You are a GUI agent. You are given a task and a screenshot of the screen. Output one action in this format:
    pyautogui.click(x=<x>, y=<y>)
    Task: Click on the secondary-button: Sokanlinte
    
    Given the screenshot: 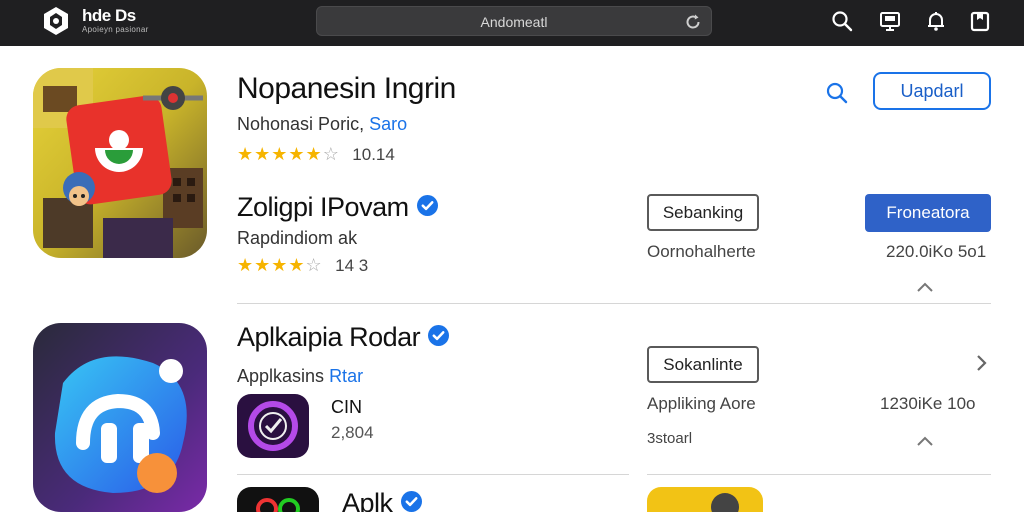 What is the action you would take?
    pyautogui.click(x=703, y=364)
    